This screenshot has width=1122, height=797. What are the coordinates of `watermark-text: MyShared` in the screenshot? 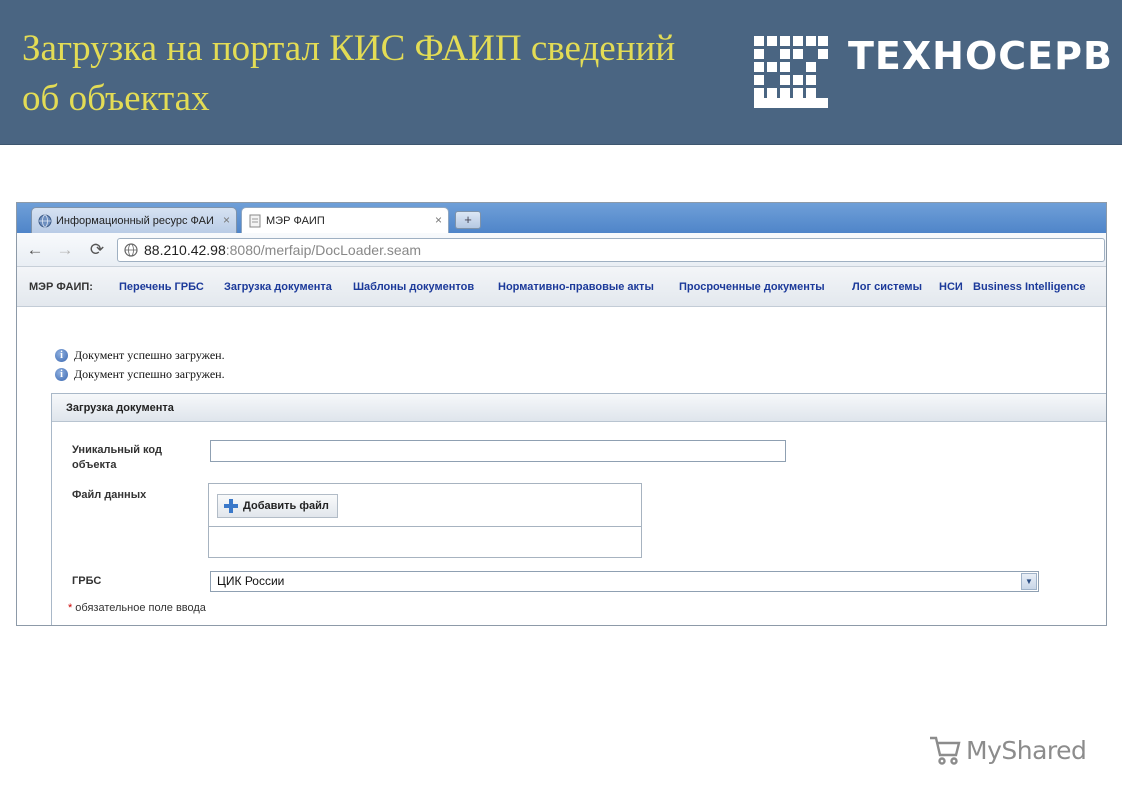 It's located at (1026, 750).